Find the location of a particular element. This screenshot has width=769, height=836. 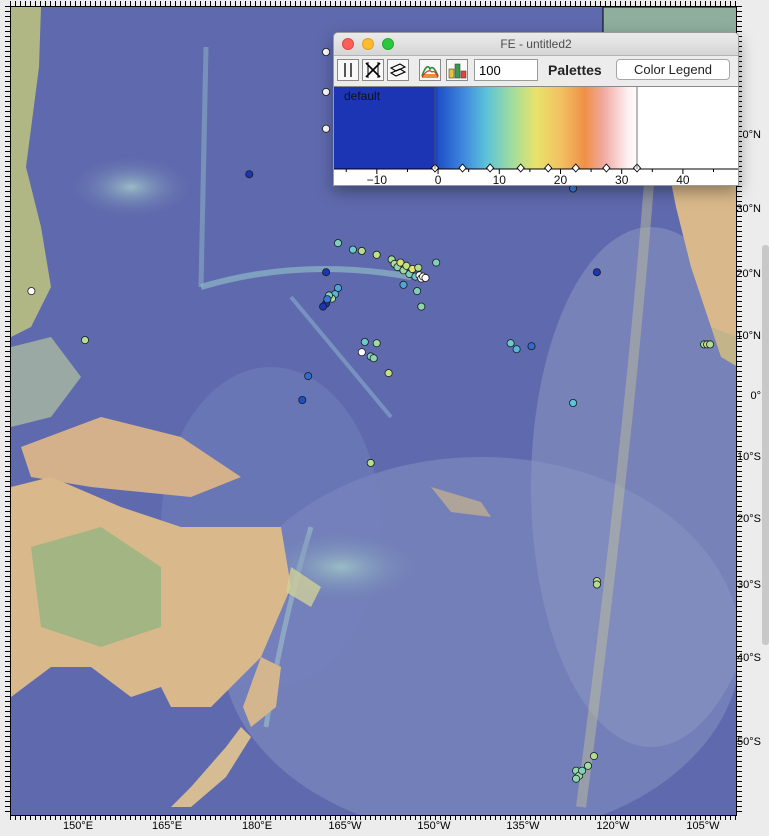

lon-label-150e: 150°E is located at coordinates (78, 826).